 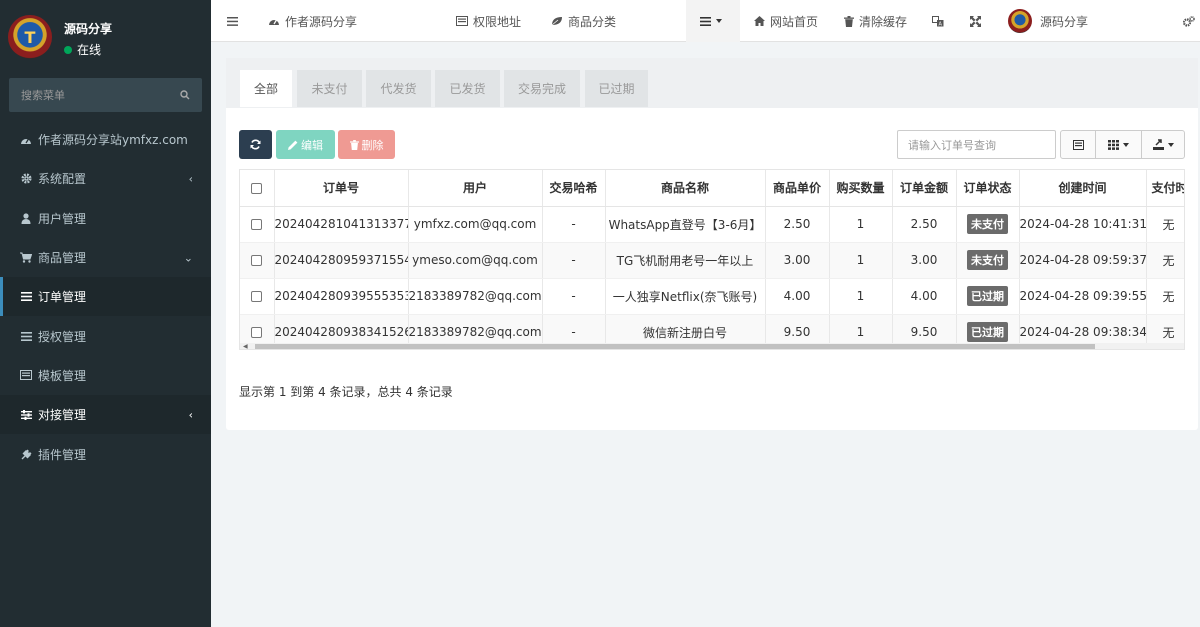 What do you see at coordinates (556, 21) in the screenshot?
I see `leaf-icon` at bounding box center [556, 21].